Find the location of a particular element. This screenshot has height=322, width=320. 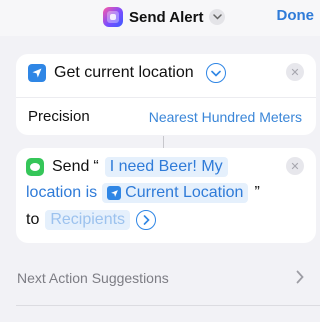

send-line-3: to Recipients is located at coordinates (91, 220).